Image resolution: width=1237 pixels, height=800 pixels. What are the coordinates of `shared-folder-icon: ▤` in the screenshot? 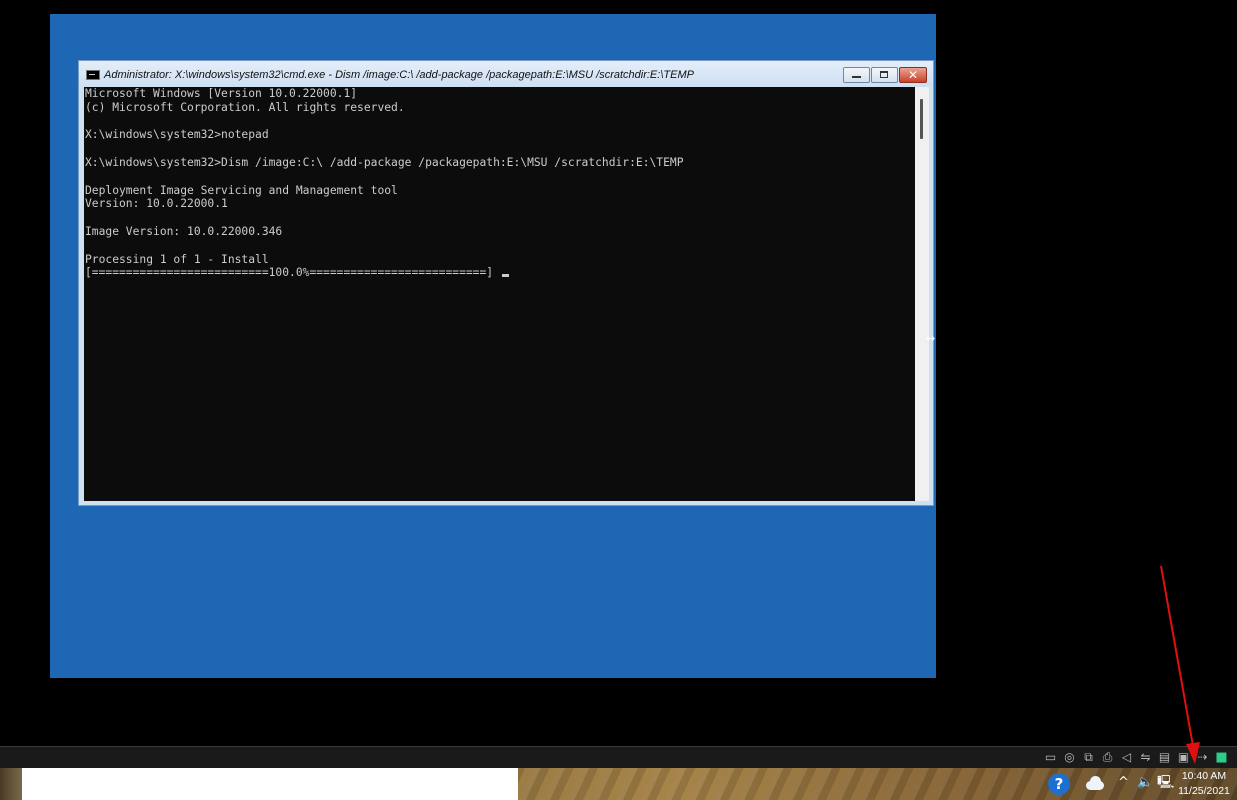 It's located at (1164, 757).